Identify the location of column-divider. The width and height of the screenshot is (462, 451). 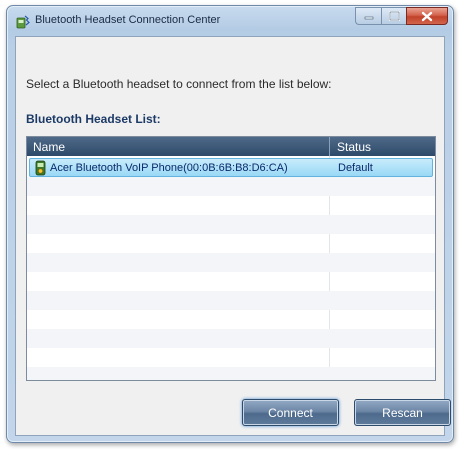
(329, 146).